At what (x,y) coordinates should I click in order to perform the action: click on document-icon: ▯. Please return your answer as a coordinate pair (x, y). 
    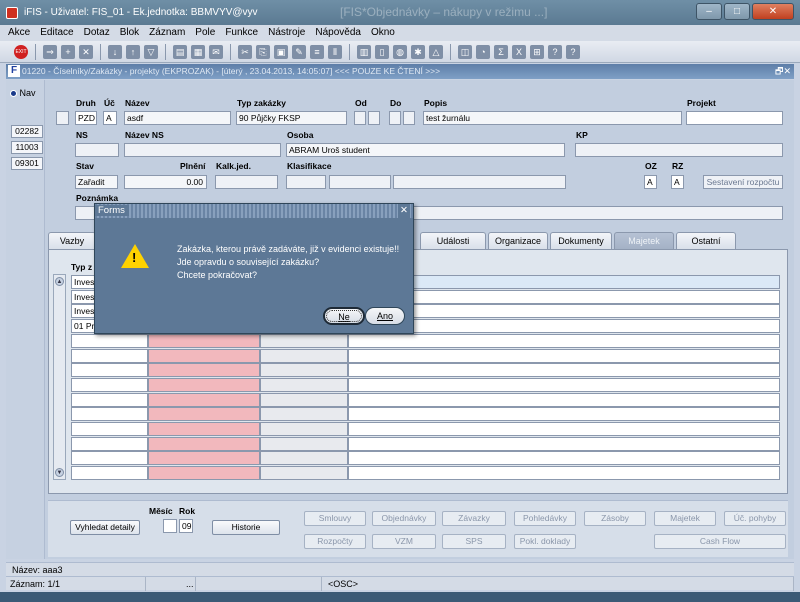
    Looking at the image, I should click on (382, 51).